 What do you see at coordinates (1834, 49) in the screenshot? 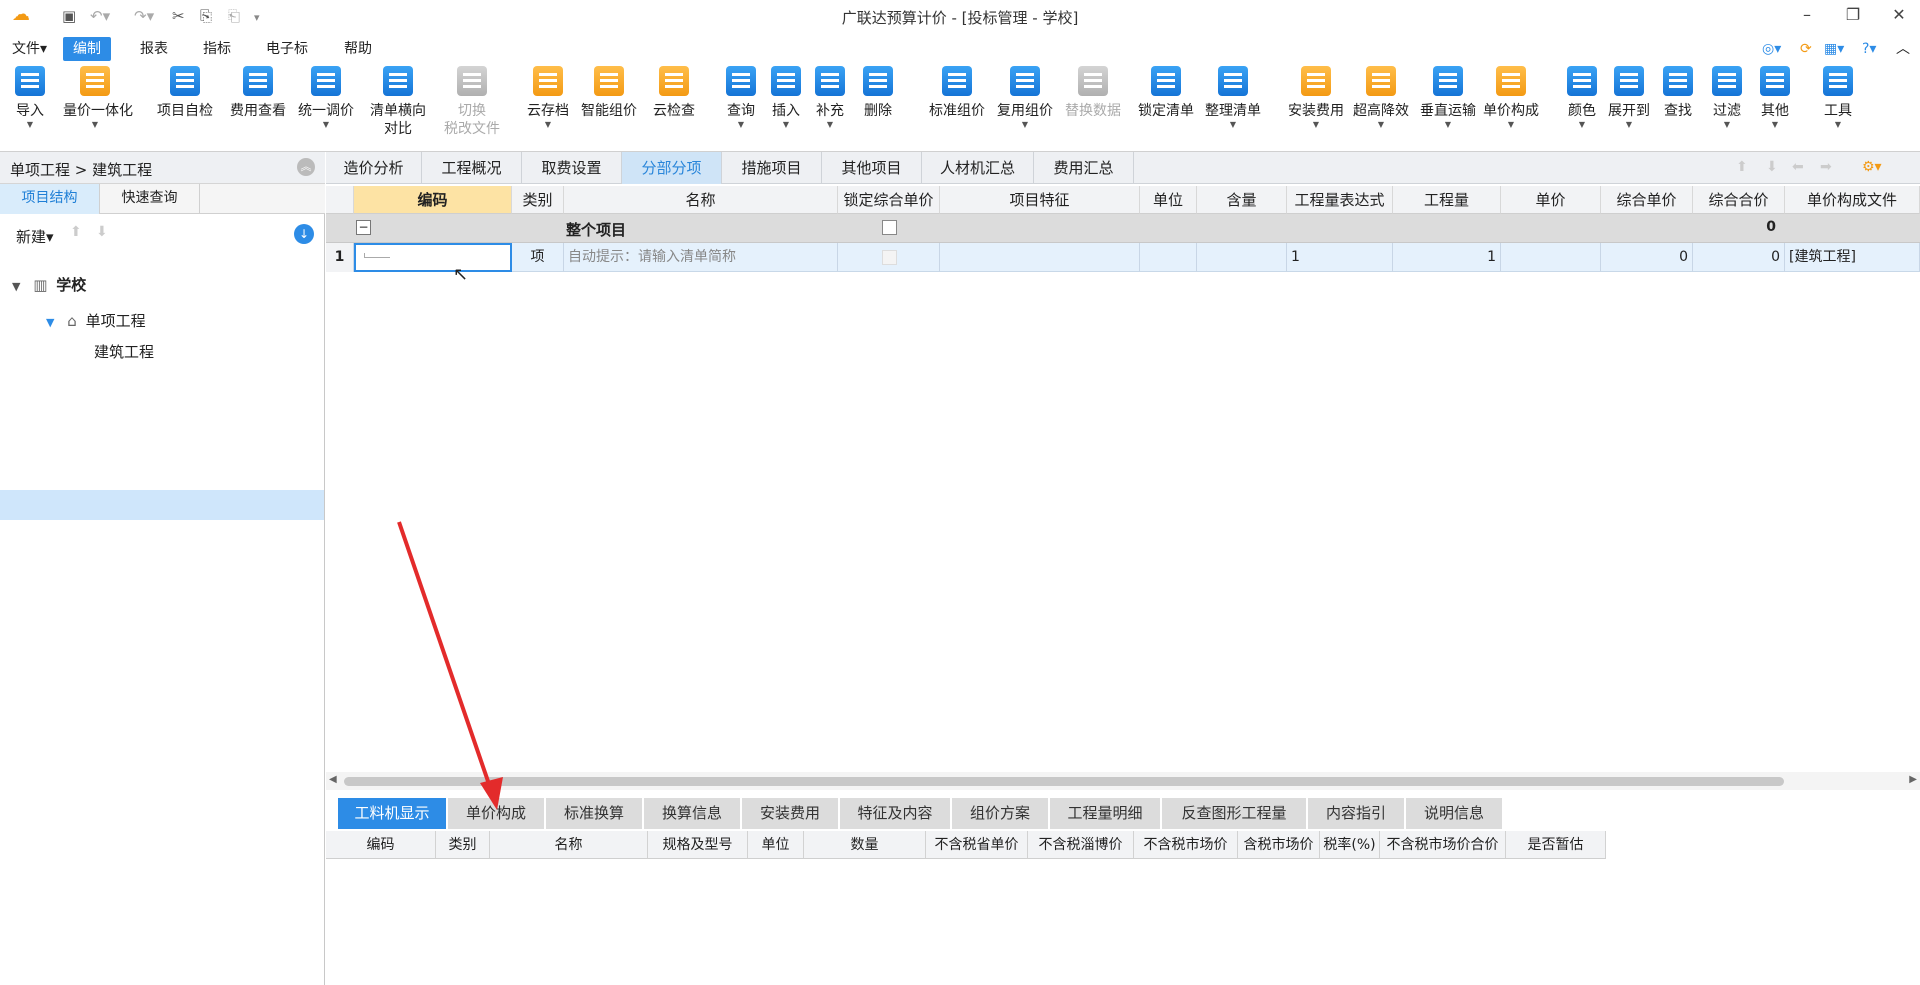
I see `apps-icon: ▦▾` at bounding box center [1834, 49].